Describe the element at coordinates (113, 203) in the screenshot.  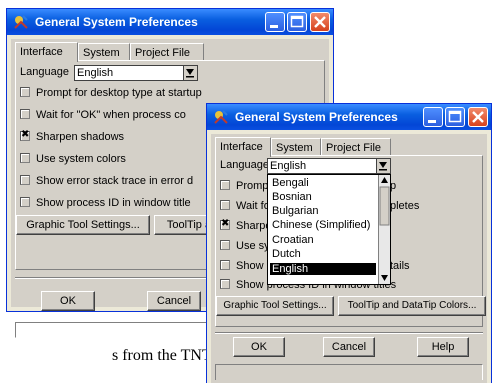
I see `option-label: Show process ID in window title` at that location.